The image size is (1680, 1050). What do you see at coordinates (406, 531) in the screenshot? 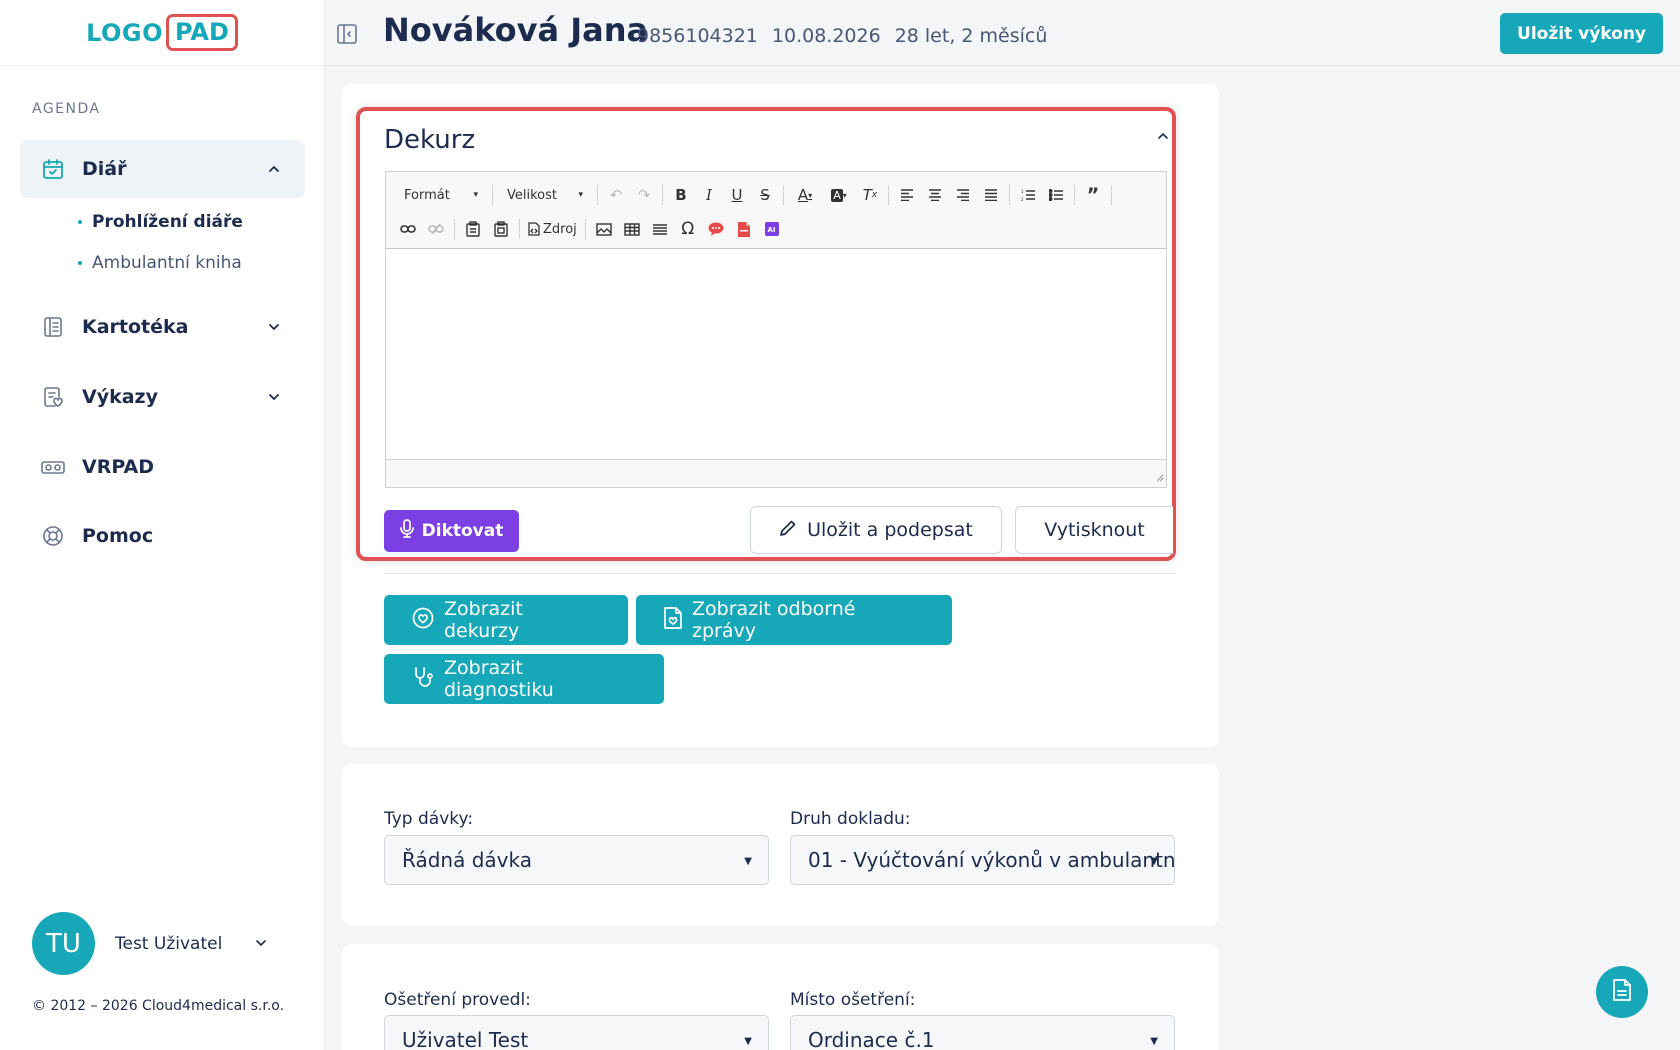
I see `microphone-icon` at bounding box center [406, 531].